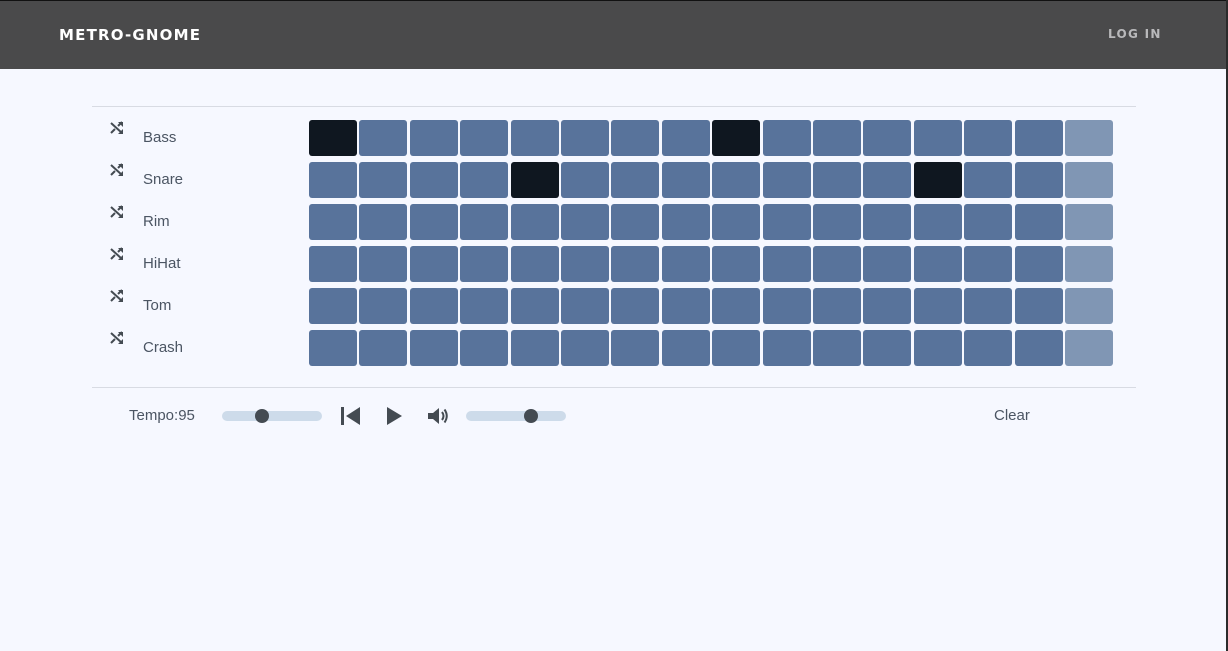 The image size is (1228, 651). I want to click on login-link: LOG IN, so click(1135, 34).